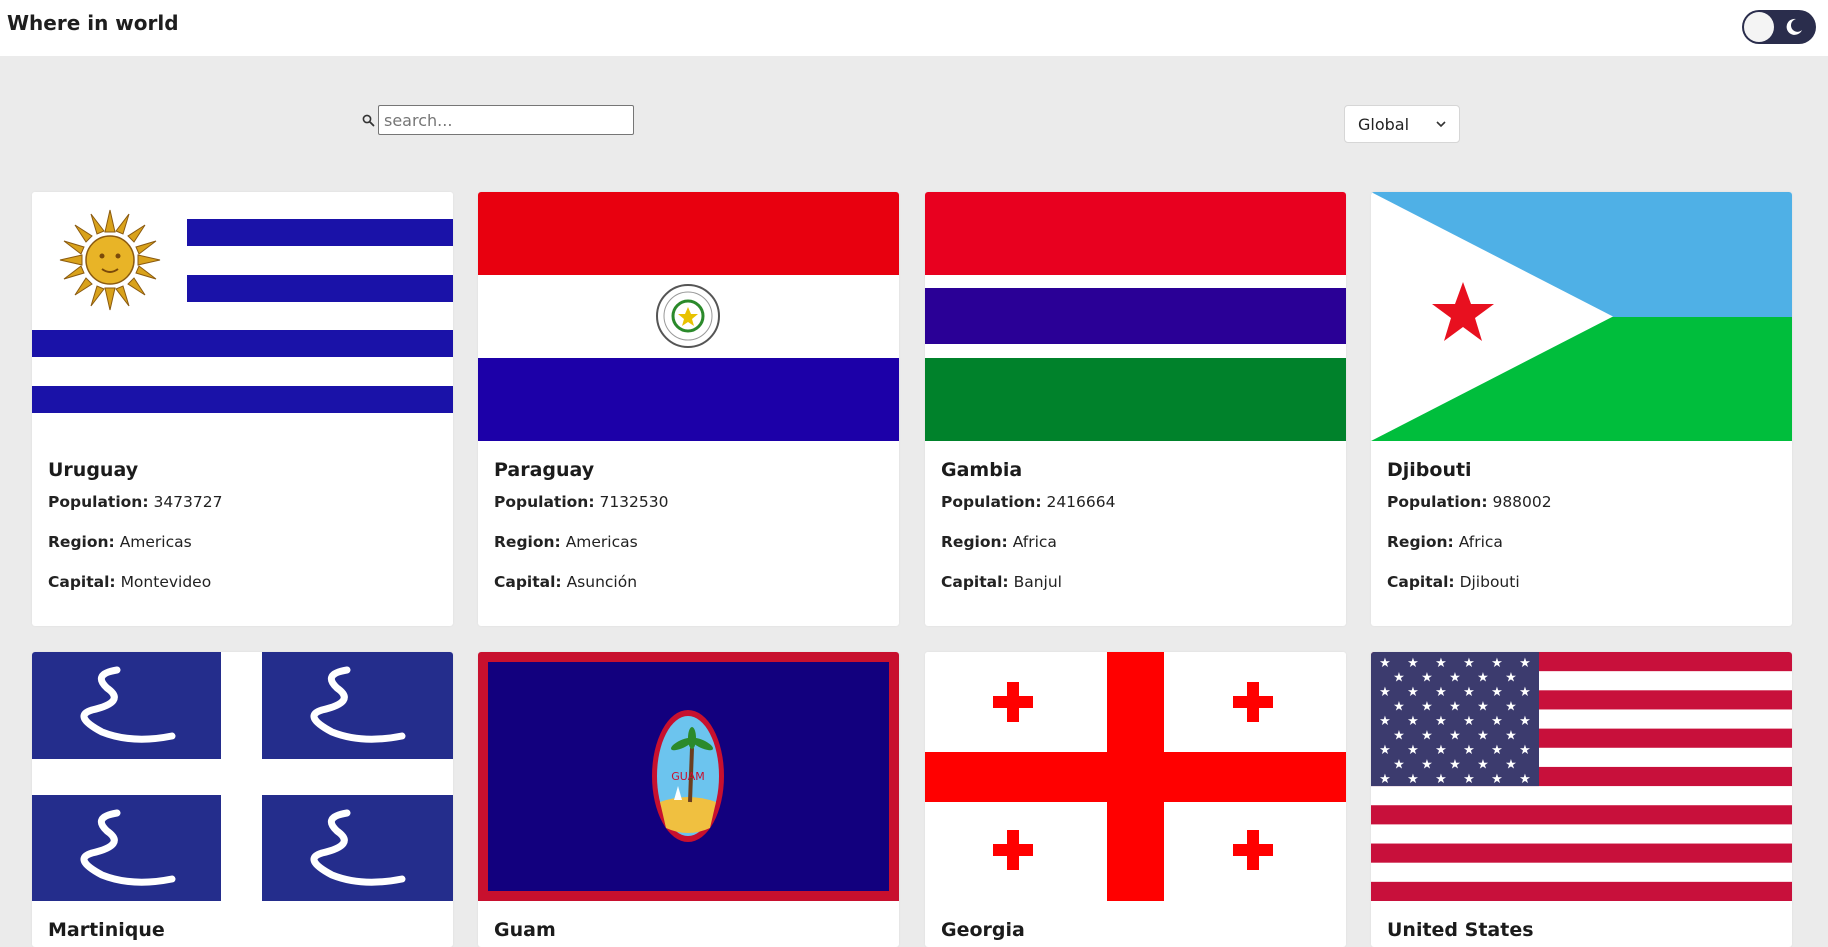 Image resolution: width=1828 pixels, height=947 pixels. What do you see at coordinates (1135, 799) in the screenshot?
I see `country-card: Georgia` at bounding box center [1135, 799].